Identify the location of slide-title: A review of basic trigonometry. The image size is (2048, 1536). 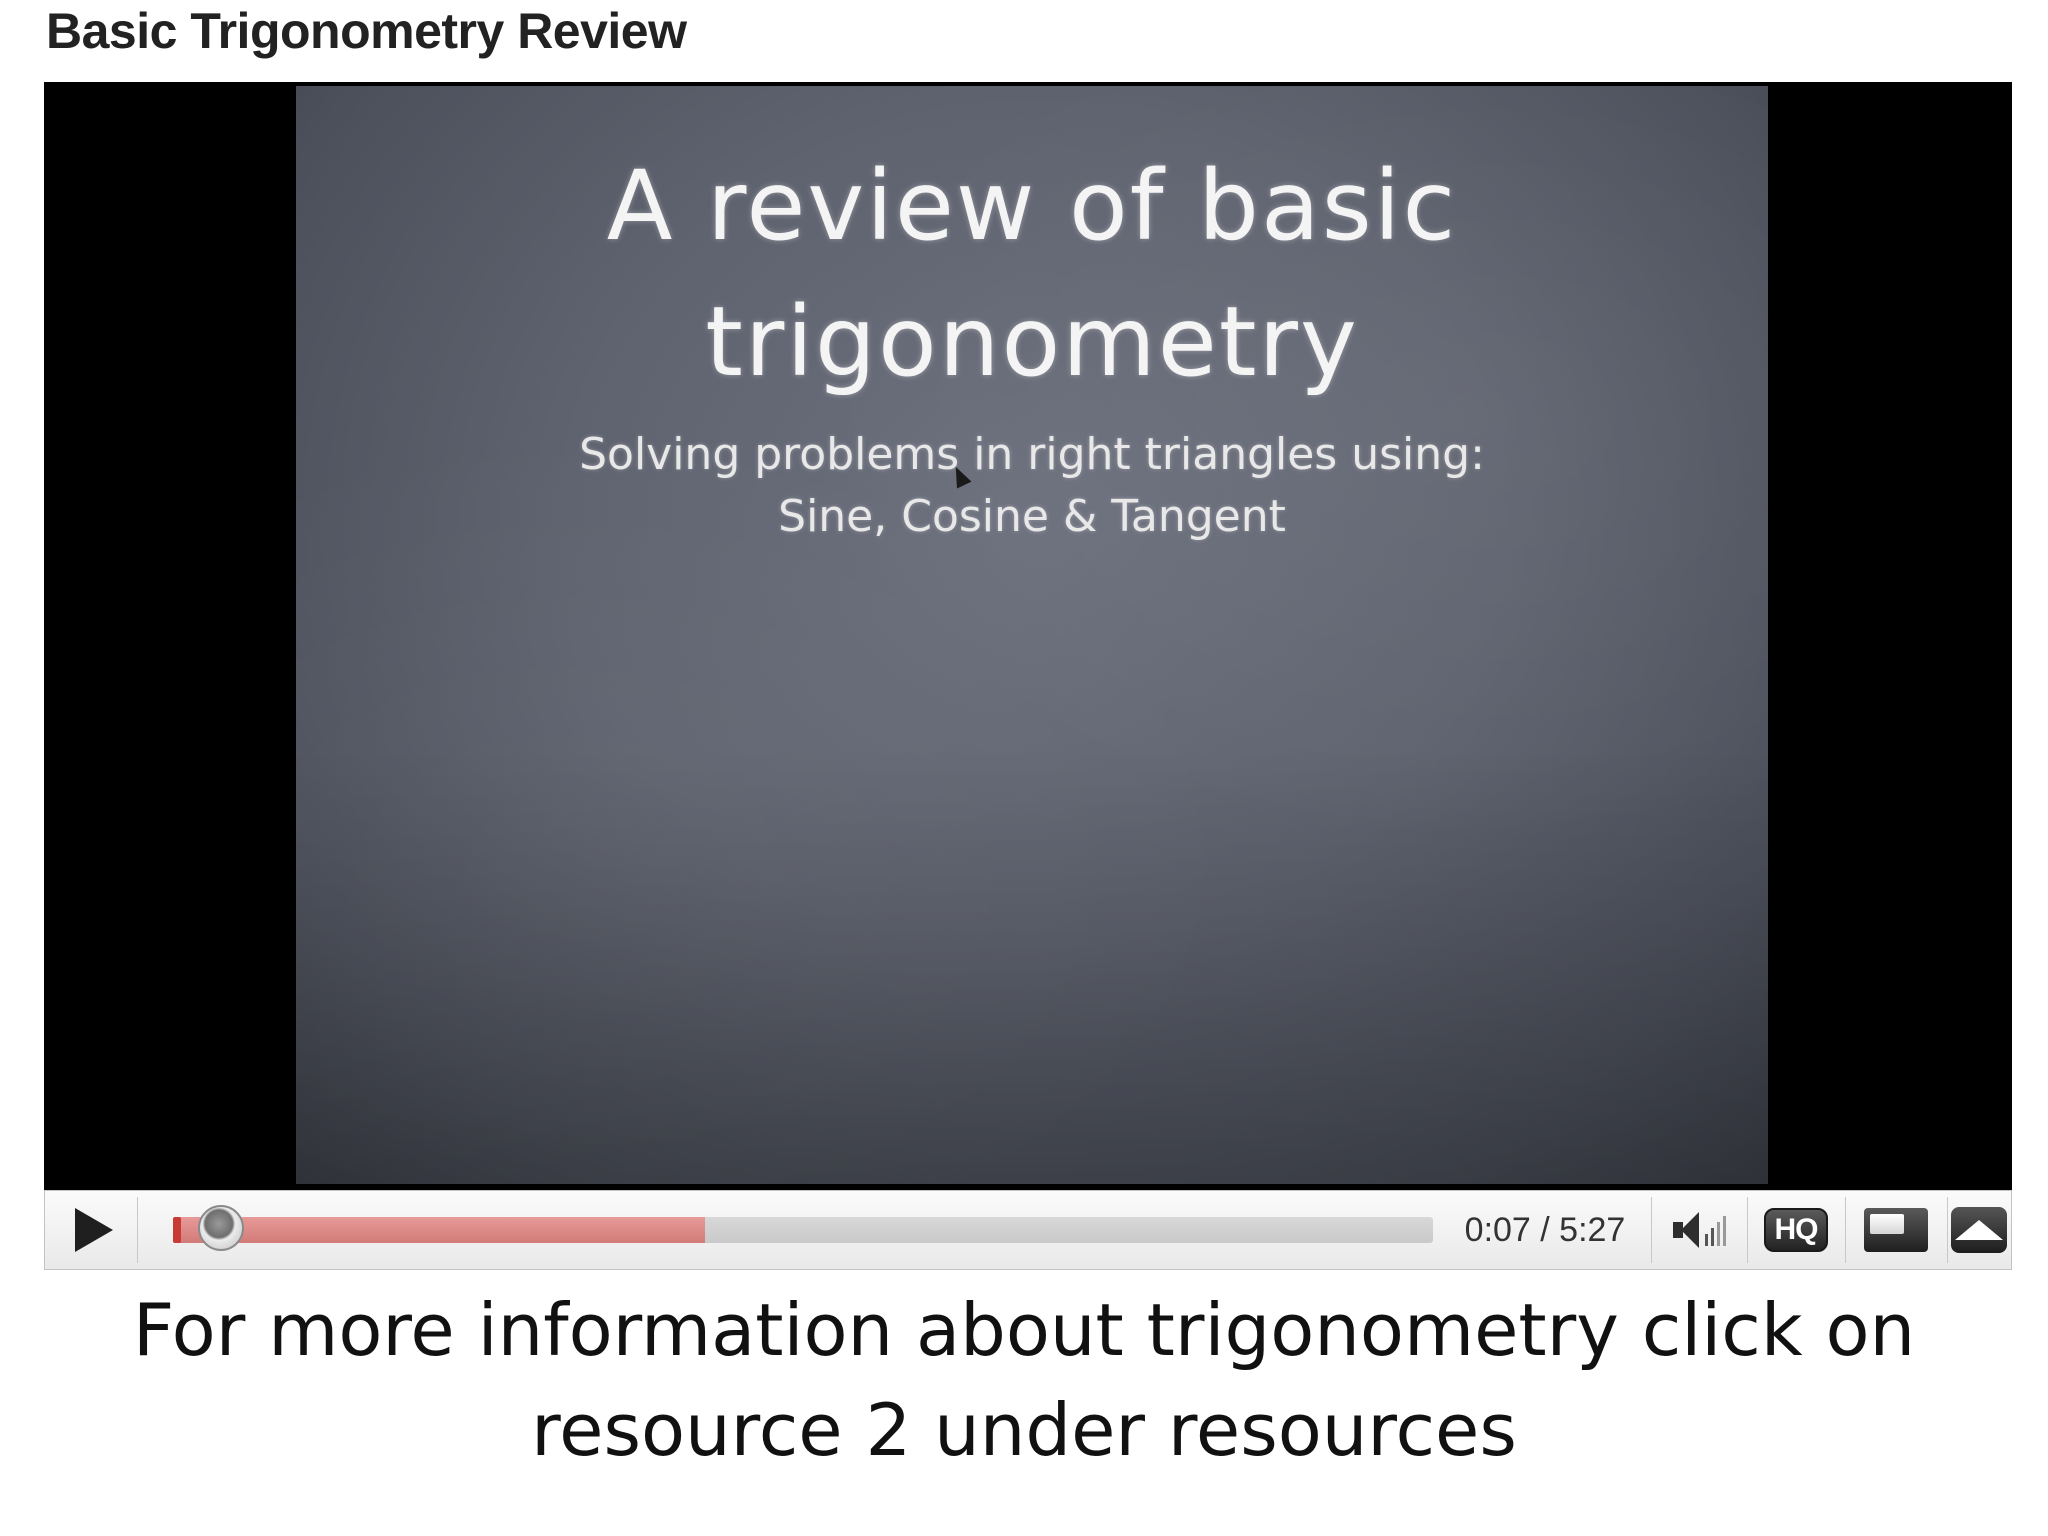
(1032, 274).